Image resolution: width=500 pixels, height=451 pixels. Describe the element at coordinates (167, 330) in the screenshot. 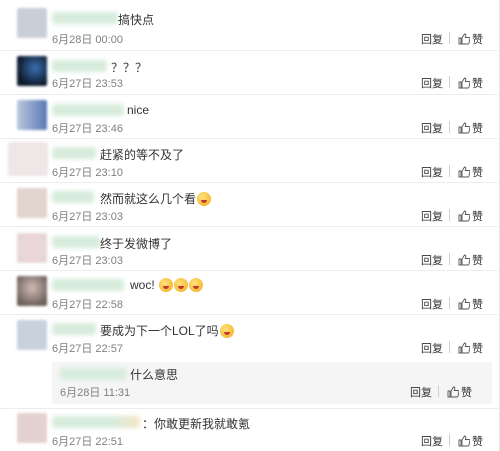

I see `comment-text: 要成为下一个LOL了吗` at that location.